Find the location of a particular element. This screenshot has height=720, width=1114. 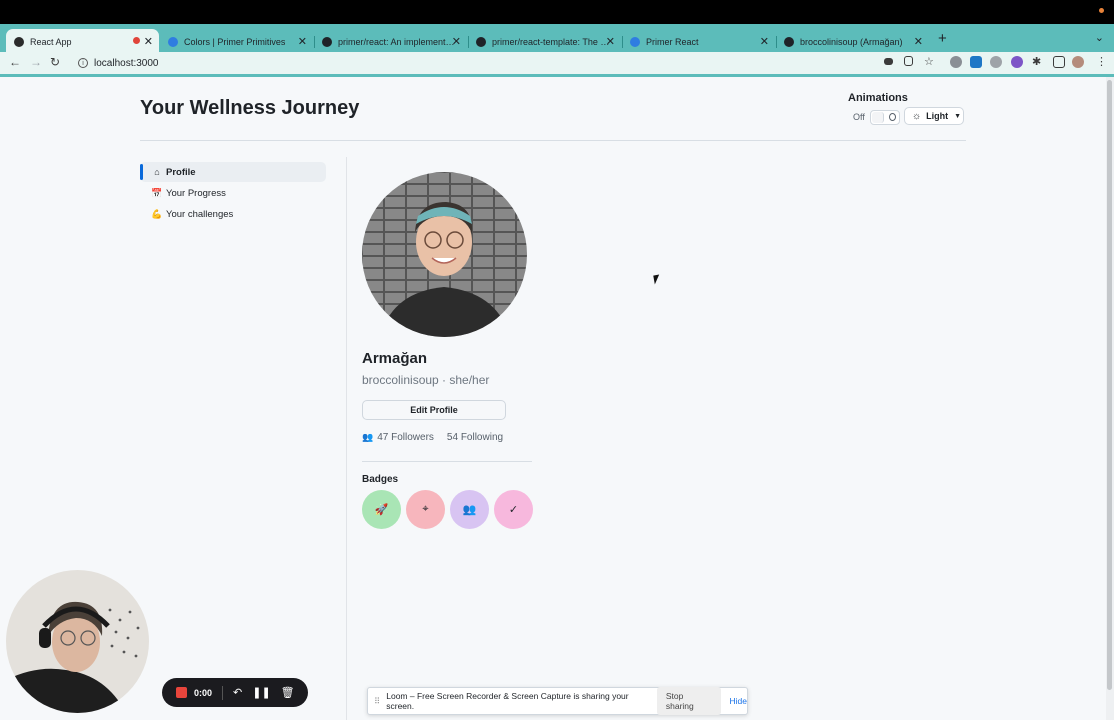

new-tab-plus-icon: + is located at coordinates (942, 38).